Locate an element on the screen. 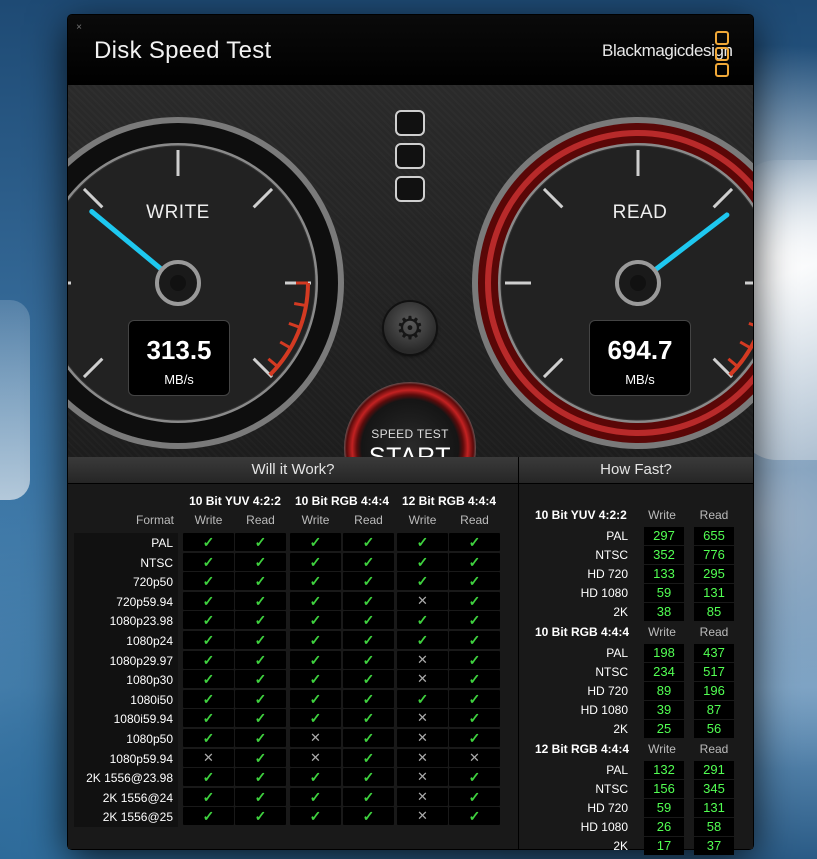 The width and height of the screenshot is (817, 859). write-speed-cell-value: 198 is located at coordinates (664, 652).